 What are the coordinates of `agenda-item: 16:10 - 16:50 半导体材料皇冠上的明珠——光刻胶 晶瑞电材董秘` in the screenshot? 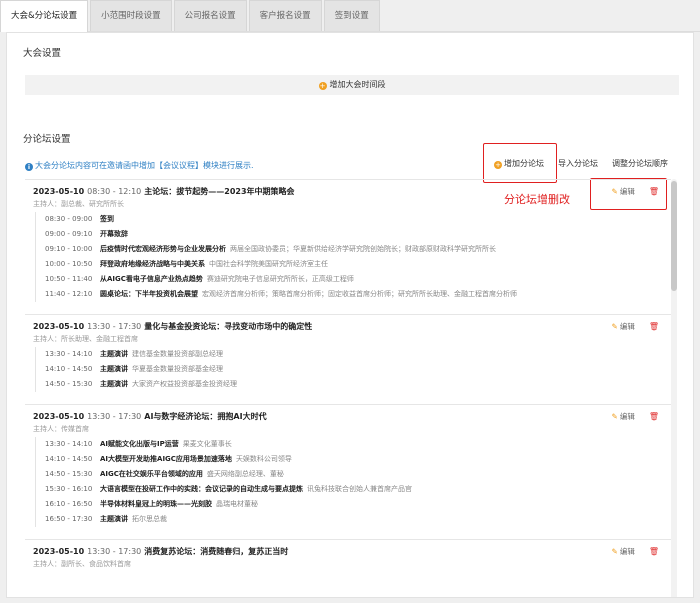 It's located at (349, 504).